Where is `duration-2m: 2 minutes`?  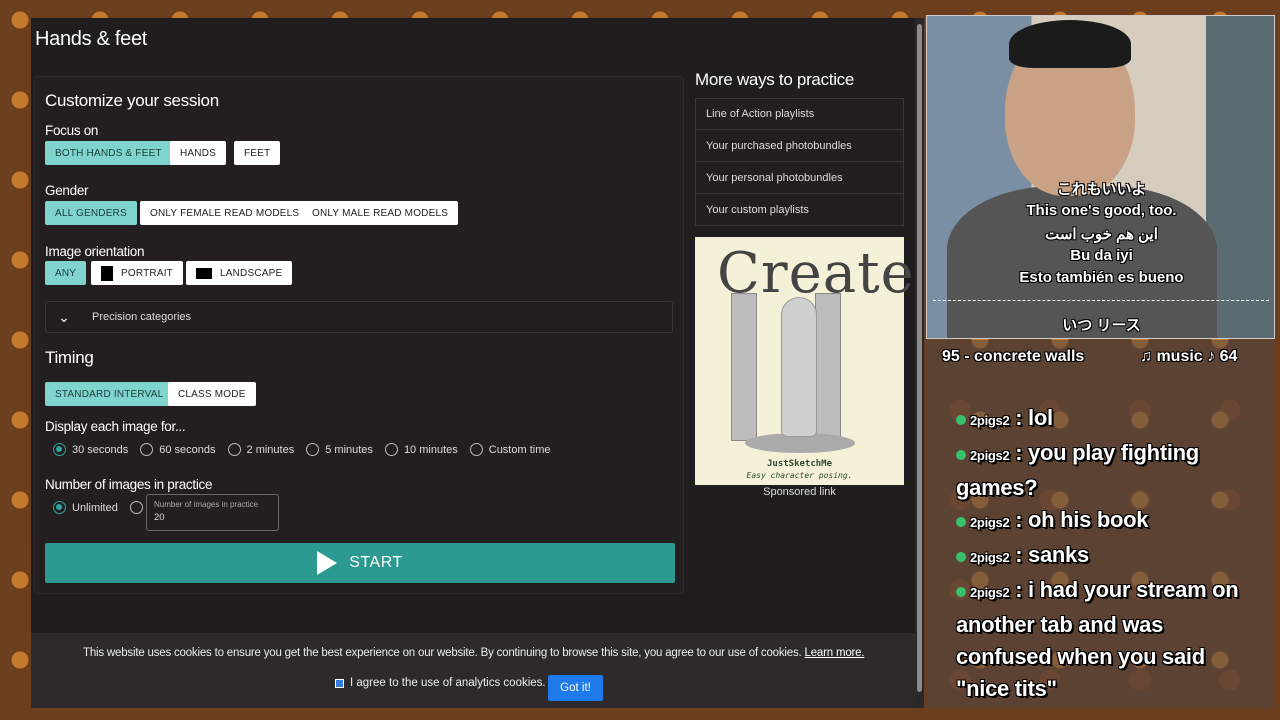 duration-2m: 2 minutes is located at coordinates (261, 449).